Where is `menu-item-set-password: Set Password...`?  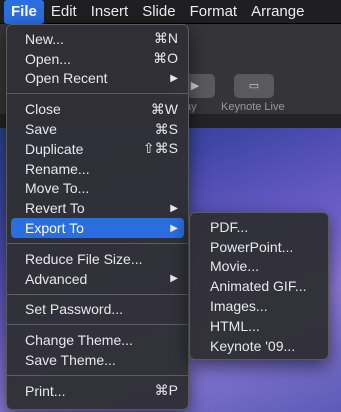
menu-item-set-password: Set Password... is located at coordinates (97, 310).